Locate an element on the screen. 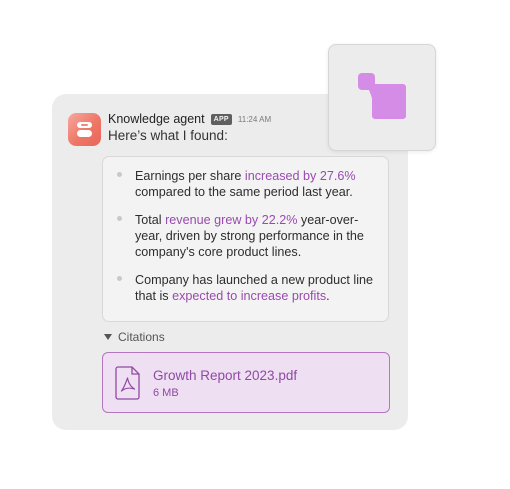 The height and width of the screenshot is (489, 510). citations-toggle: Citations is located at coordinates (134, 337).